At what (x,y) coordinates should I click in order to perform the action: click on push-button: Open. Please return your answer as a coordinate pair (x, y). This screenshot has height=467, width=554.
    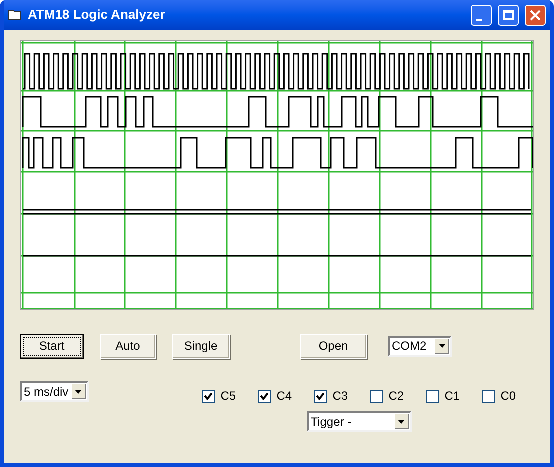
    Looking at the image, I should click on (333, 346).